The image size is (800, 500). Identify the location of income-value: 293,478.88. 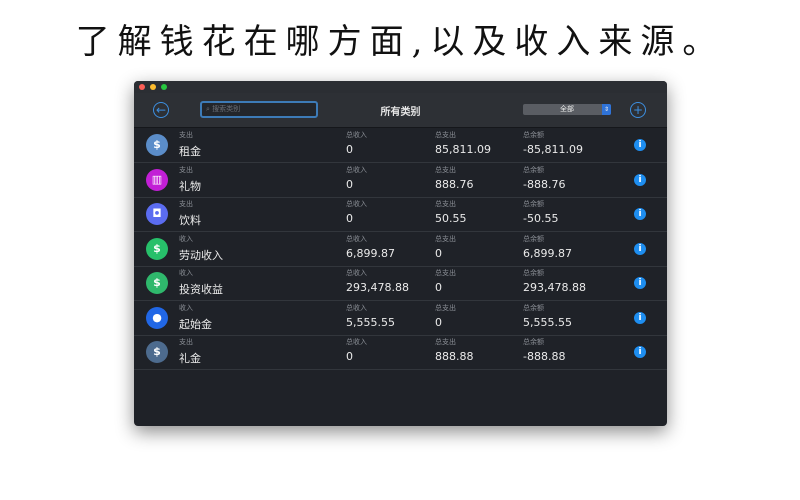
(377, 287).